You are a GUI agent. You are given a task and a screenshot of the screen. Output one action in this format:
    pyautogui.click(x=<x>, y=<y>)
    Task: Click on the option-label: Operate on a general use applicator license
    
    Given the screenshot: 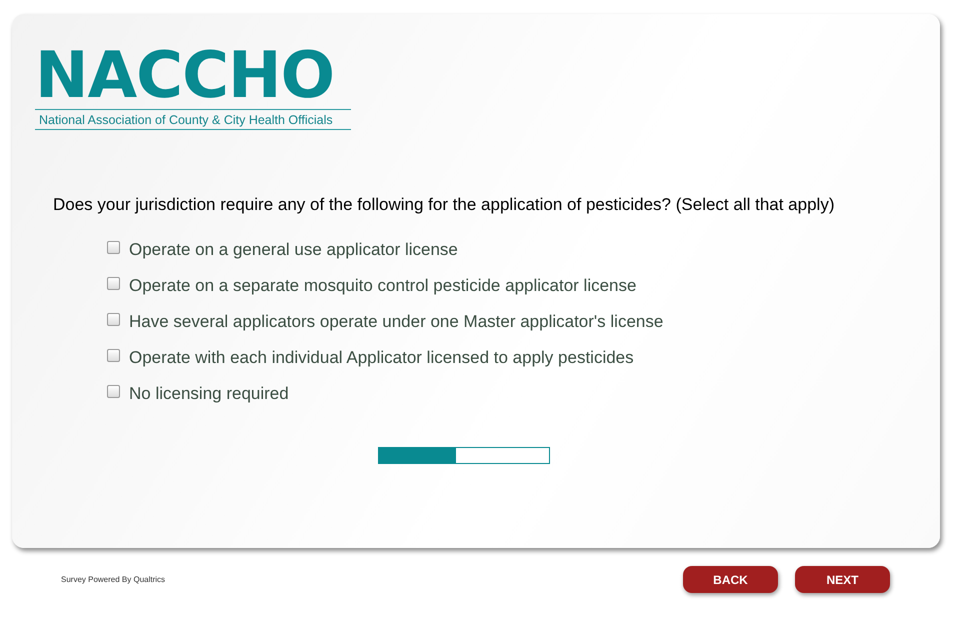 What is the action you would take?
    pyautogui.click(x=293, y=249)
    